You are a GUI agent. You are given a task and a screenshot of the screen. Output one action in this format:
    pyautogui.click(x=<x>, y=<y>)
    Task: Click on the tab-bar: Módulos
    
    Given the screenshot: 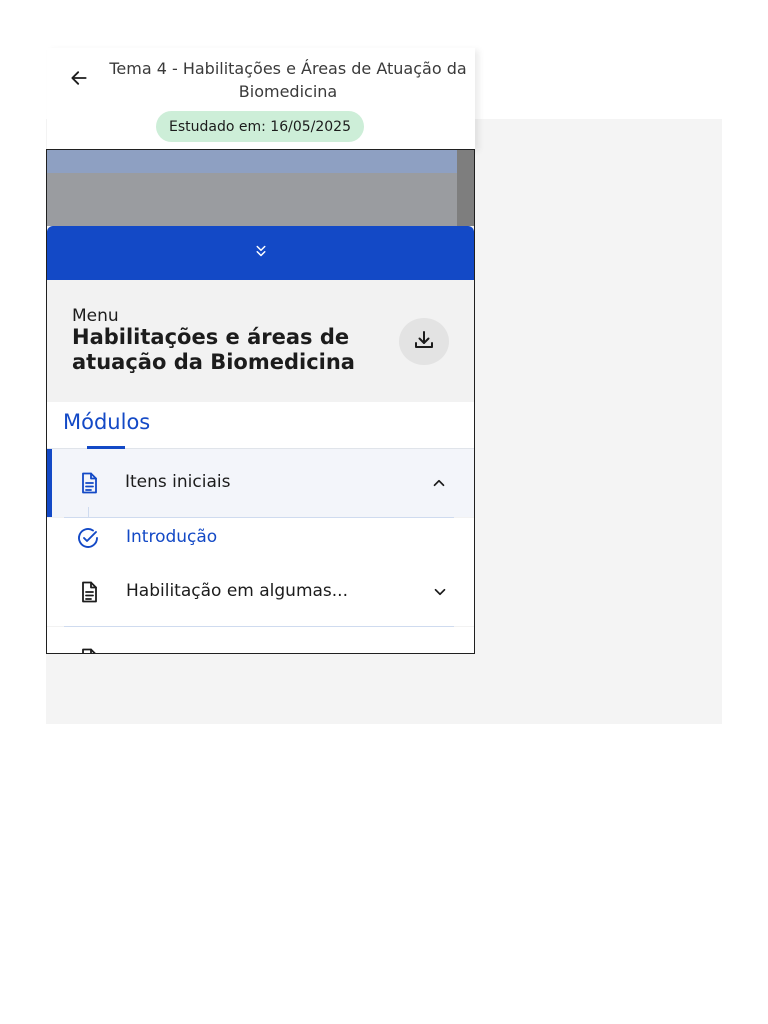 What is the action you would take?
    pyautogui.click(x=260, y=425)
    